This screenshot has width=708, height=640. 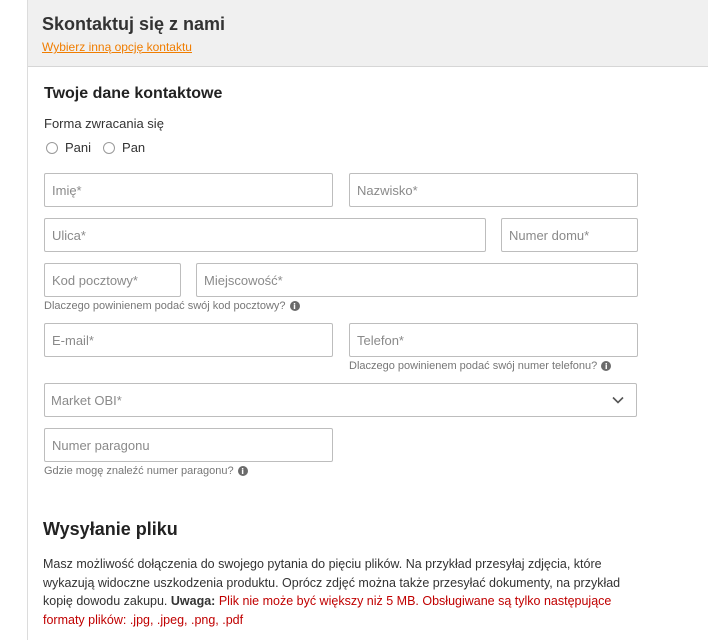 What do you see at coordinates (78, 147) in the screenshot?
I see `salutation-option-label: Pani` at bounding box center [78, 147].